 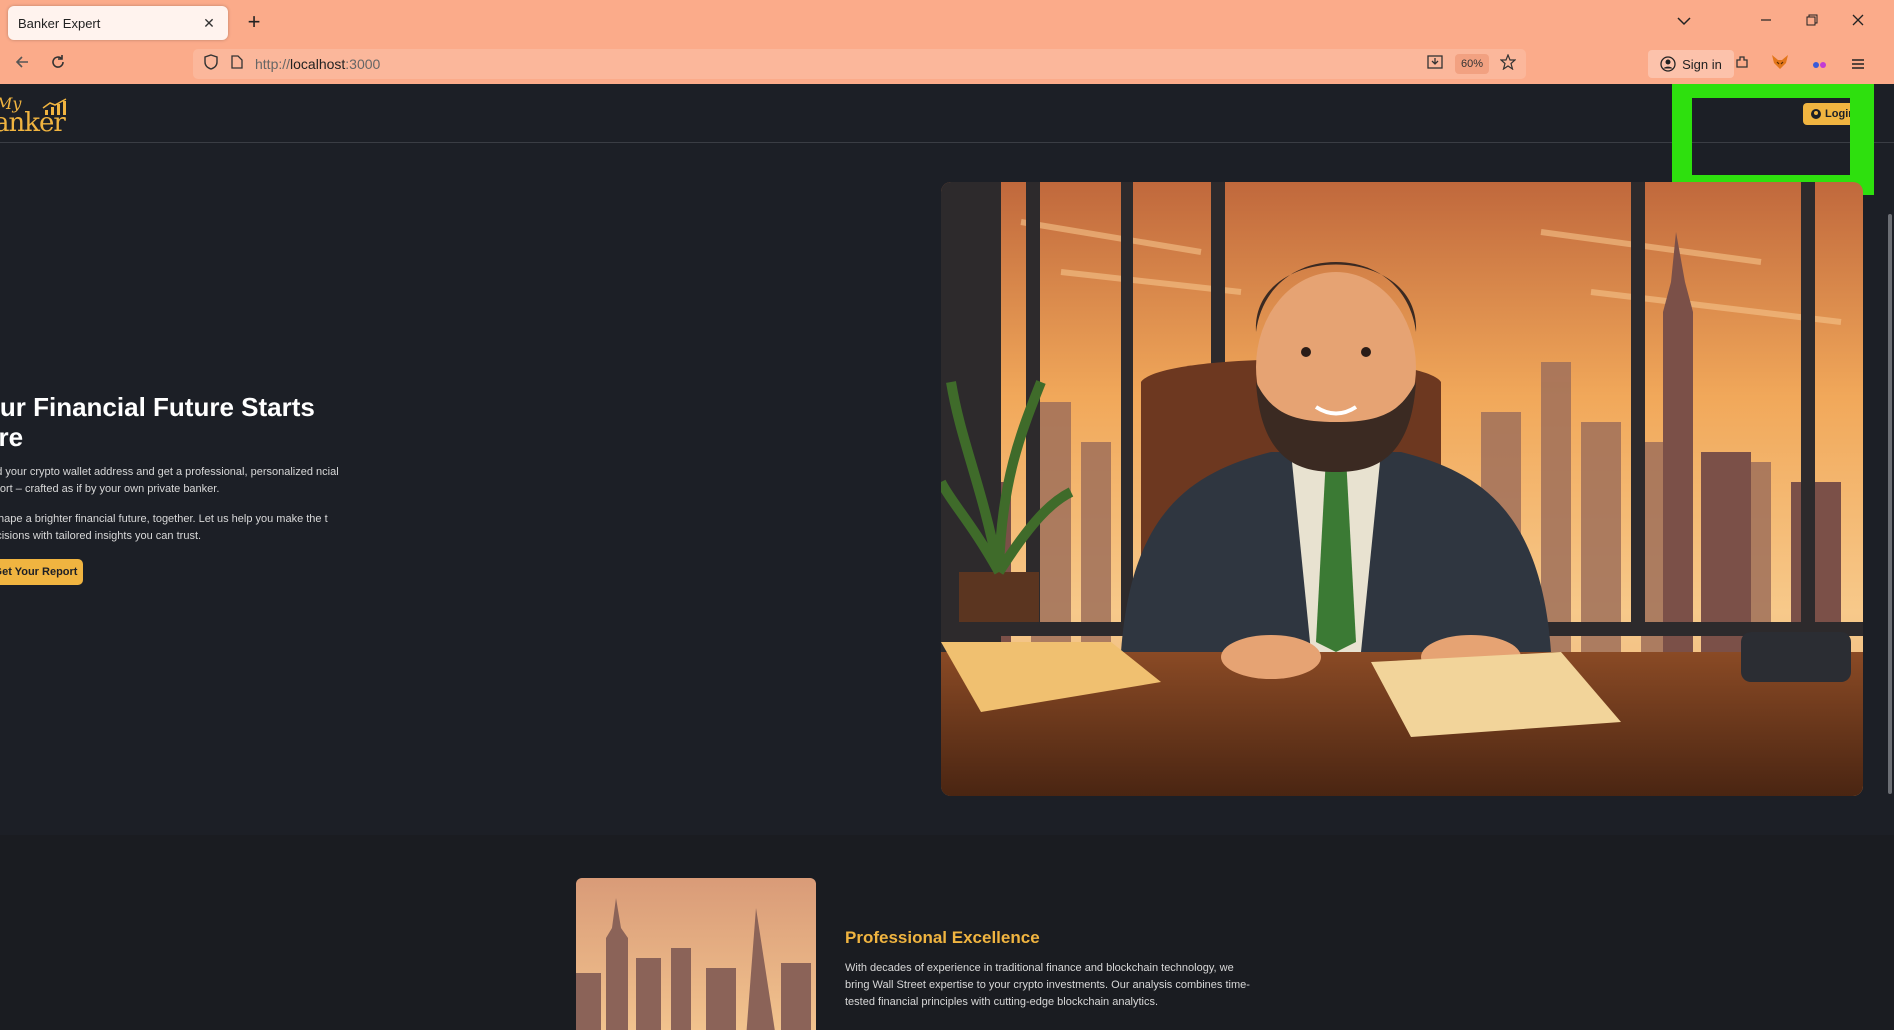 I want to click on star-icon, so click(x=1508, y=63).